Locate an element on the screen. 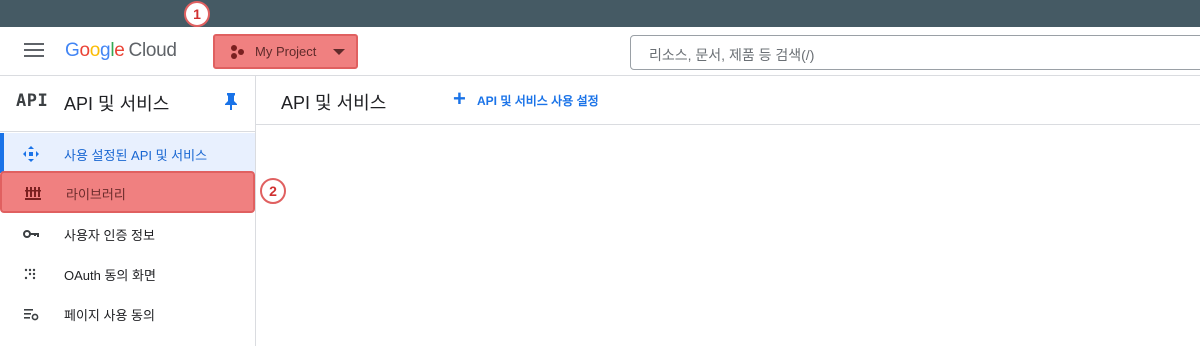 The width and height of the screenshot is (1200, 346). sidebar-item-credentials: 사용자 인증 정보 is located at coordinates (127, 233).